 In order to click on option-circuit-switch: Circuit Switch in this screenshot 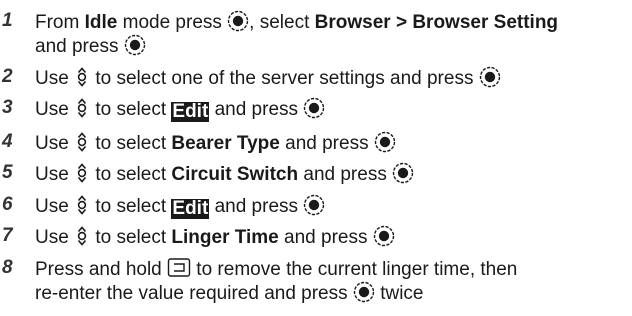, I will do `click(235, 174)`.